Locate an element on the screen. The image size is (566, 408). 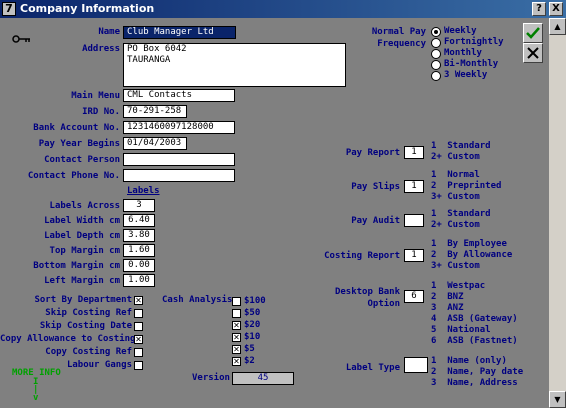
name-label: Name is located at coordinates (109, 32).